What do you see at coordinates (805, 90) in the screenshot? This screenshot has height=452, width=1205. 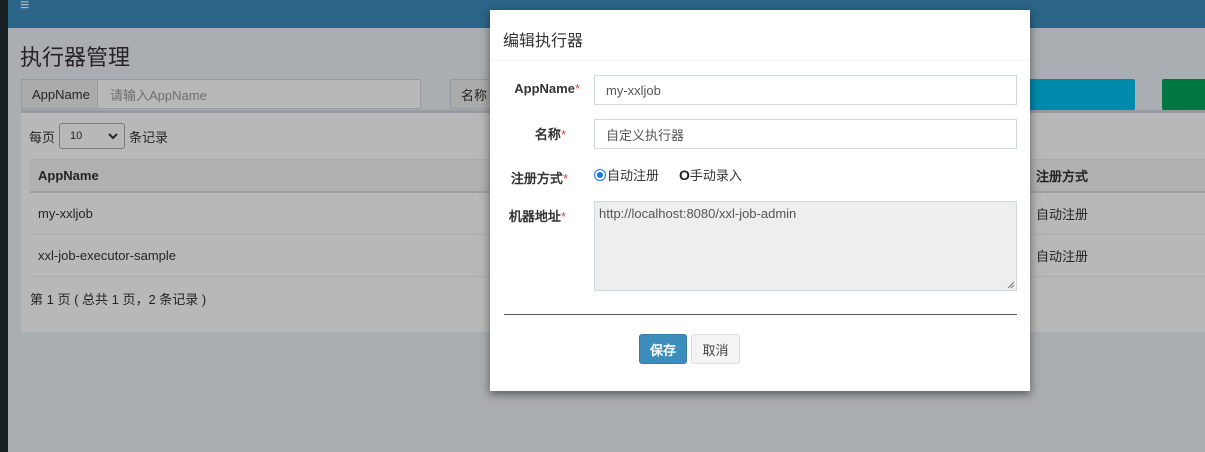 I see `appname-input: my-xxljob` at bounding box center [805, 90].